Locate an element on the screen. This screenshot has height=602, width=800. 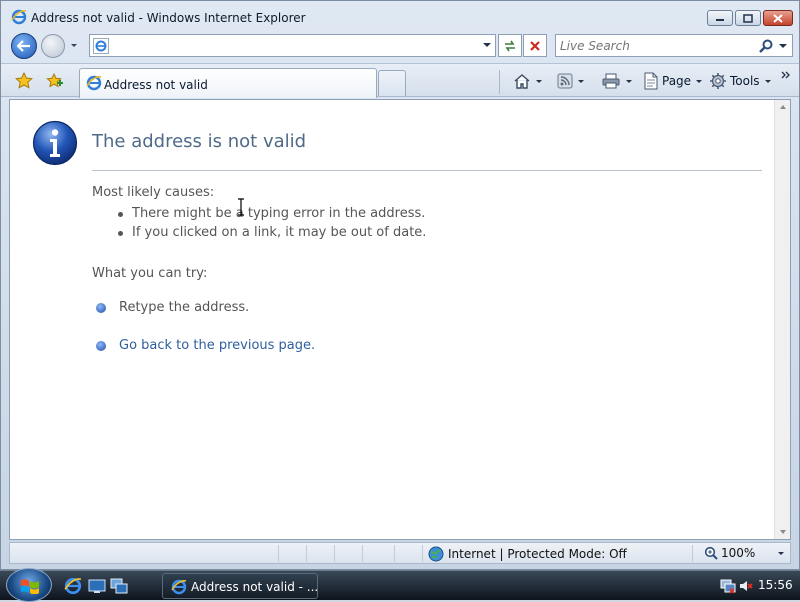
zoom-icon is located at coordinates (711, 553).